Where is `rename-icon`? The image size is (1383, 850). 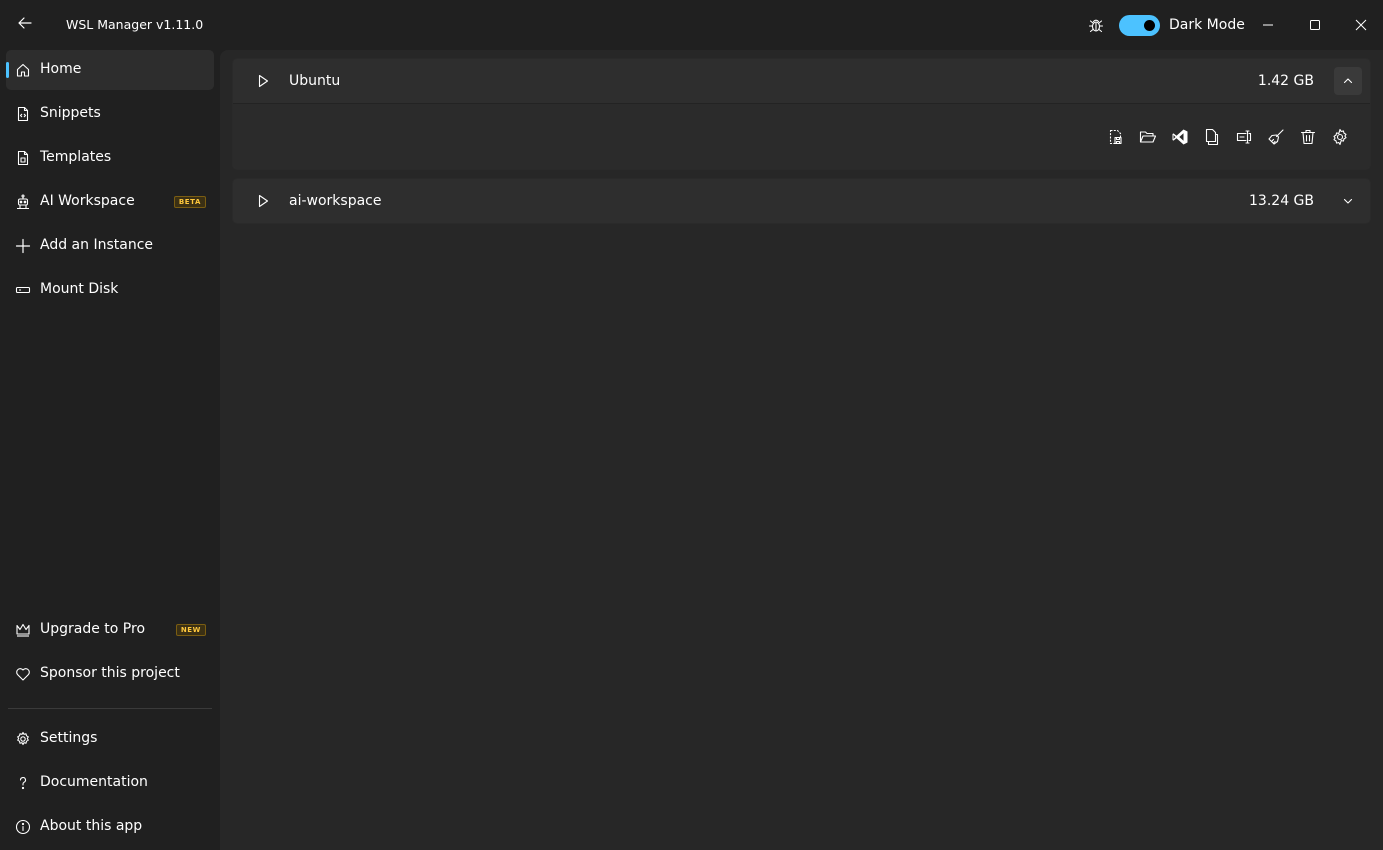 rename-icon is located at coordinates (1244, 137).